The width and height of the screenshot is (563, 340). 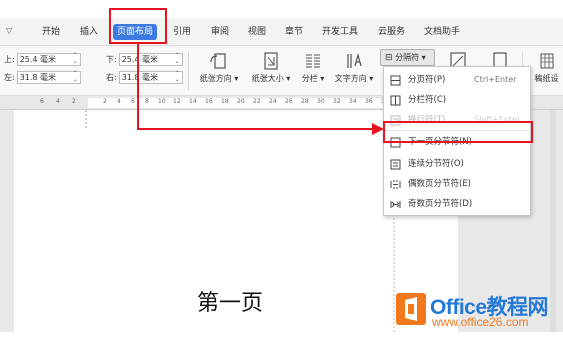 I want to click on margin-bottom-input: 25.4 毫米 ⌃ ⌄, so click(x=150, y=59).